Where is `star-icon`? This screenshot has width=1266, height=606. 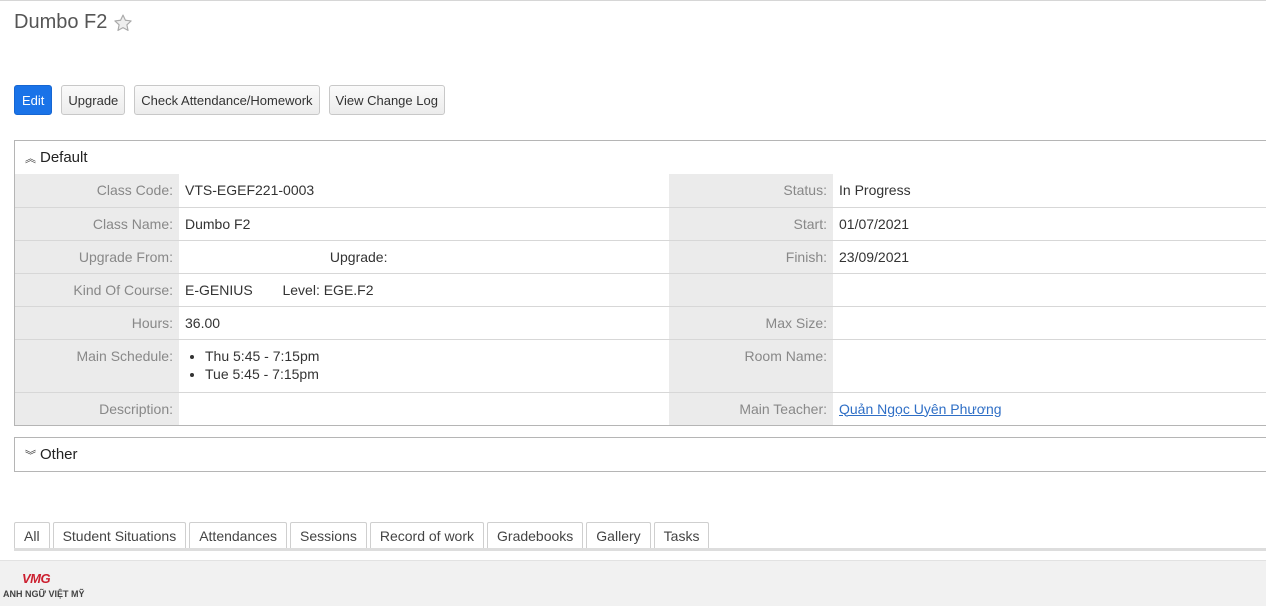
star-icon is located at coordinates (123, 23).